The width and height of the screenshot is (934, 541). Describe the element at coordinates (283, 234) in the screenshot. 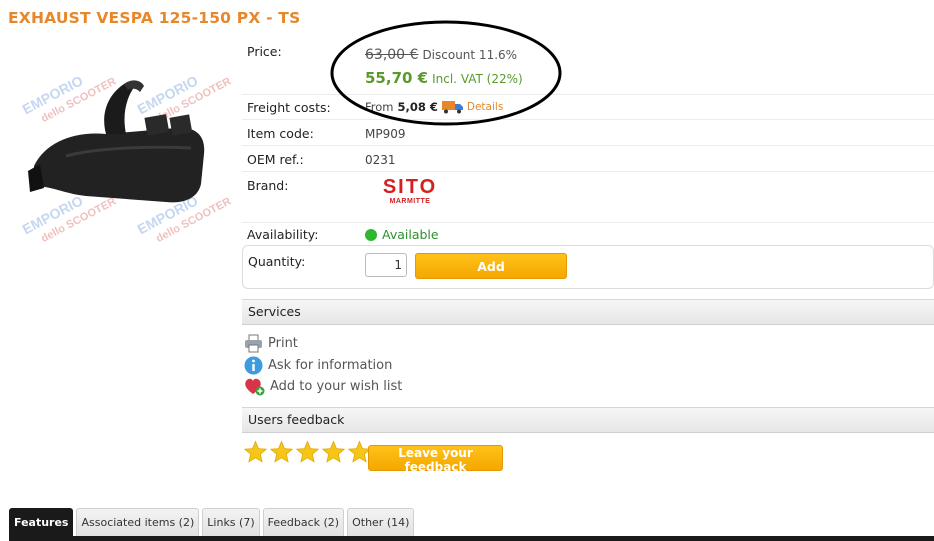

I see `availability-label: Availability:` at that location.